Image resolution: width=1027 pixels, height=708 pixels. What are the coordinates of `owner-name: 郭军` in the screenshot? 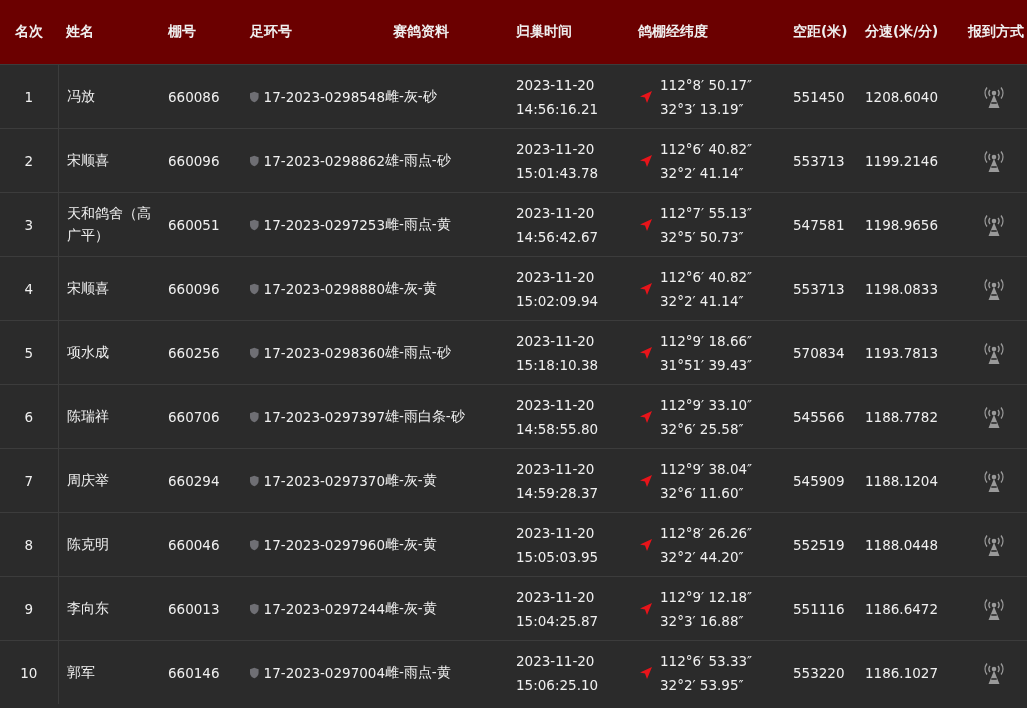 It's located at (80, 671).